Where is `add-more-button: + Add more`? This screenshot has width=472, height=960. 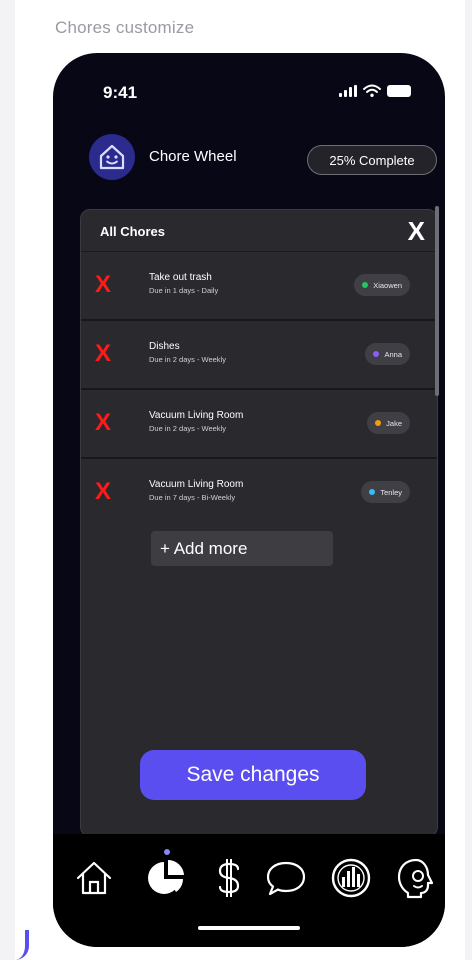
add-more-button: + Add more is located at coordinates (242, 548).